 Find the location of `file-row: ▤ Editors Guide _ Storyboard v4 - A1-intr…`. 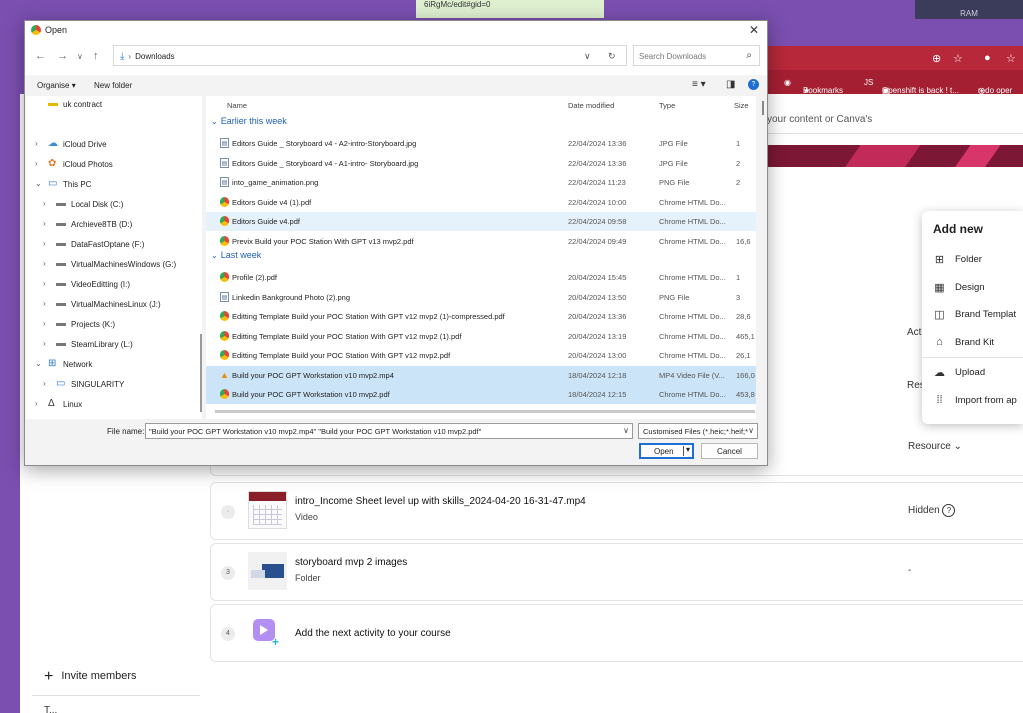

file-row: ▤ Editors Guide _ Storyboard v4 - A1-intr… is located at coordinates (481, 163).